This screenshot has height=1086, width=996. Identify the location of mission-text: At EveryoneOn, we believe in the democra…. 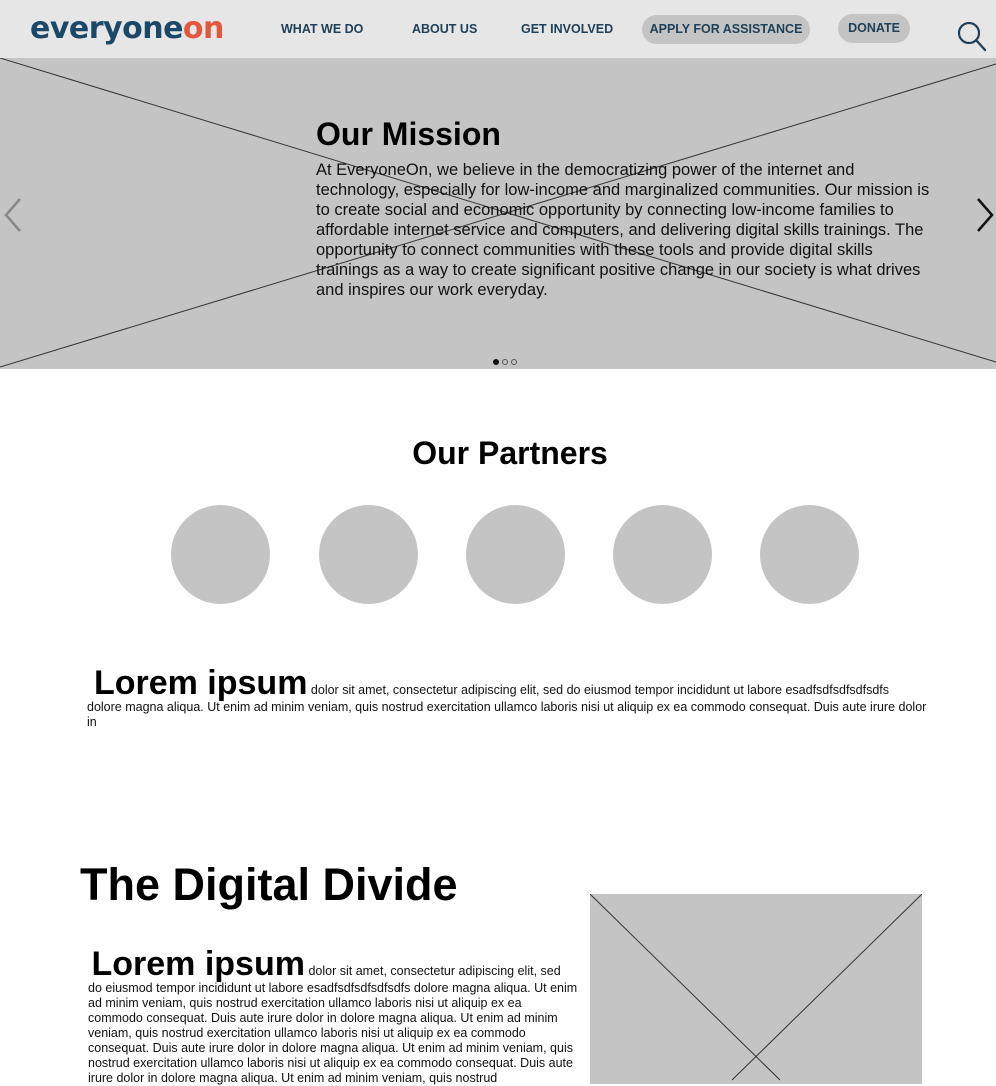
(623, 230).